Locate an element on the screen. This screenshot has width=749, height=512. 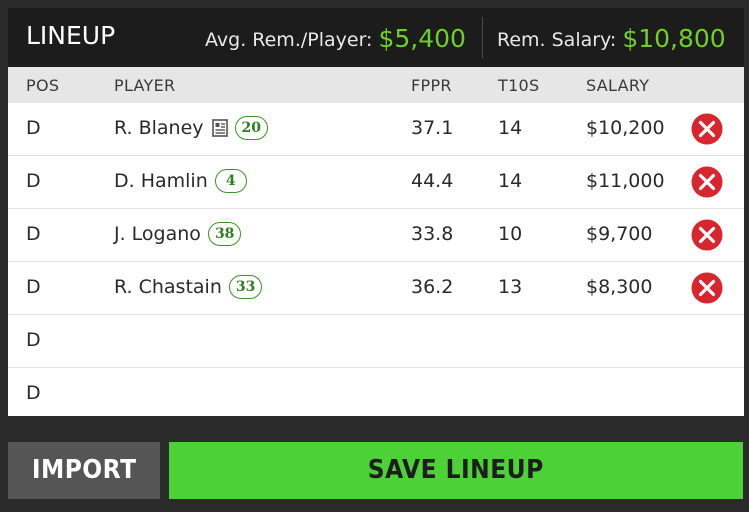
import-button-label: IMPORT is located at coordinates (84, 470).